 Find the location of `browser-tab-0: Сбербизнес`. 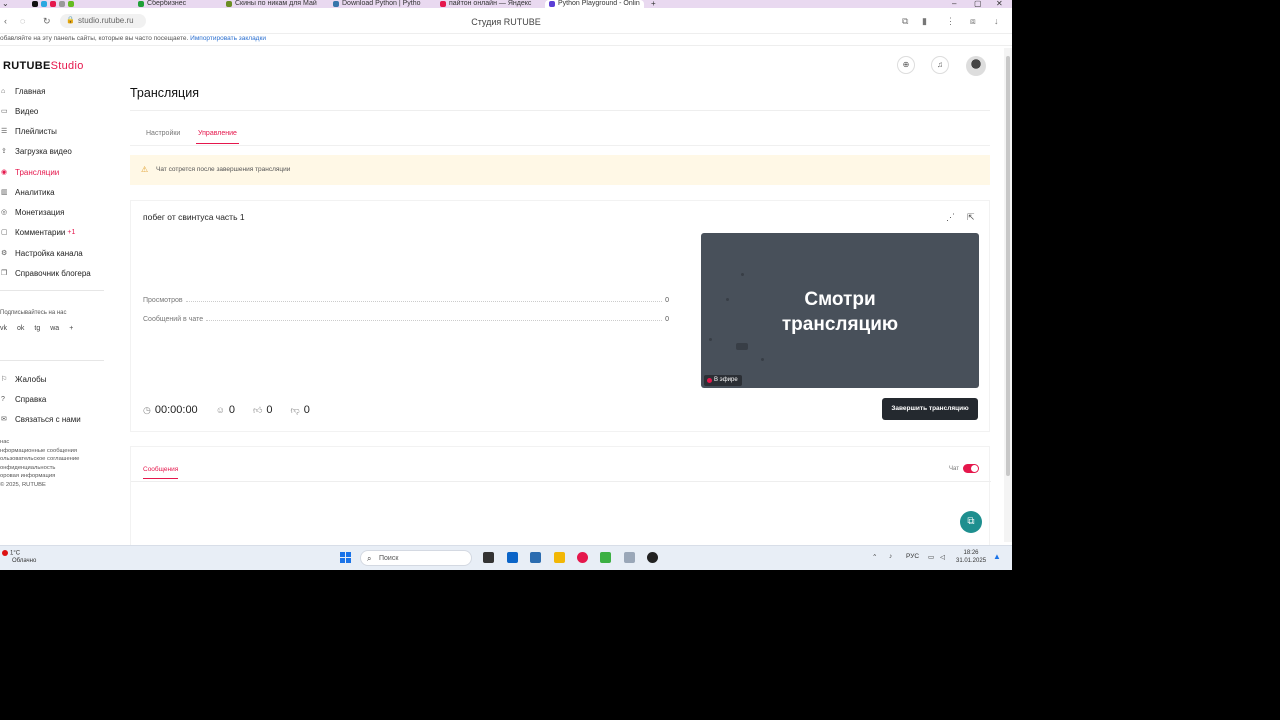

browser-tab-0: Сбербизнес is located at coordinates (162, 4).